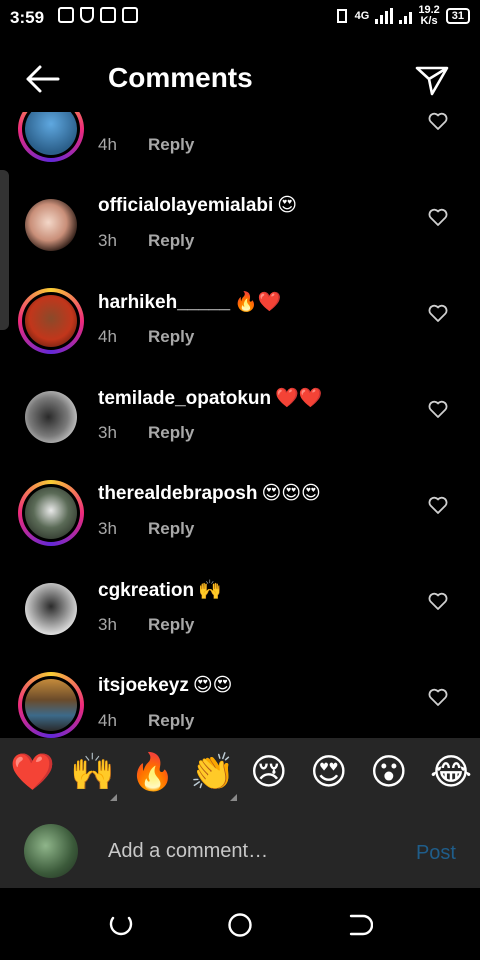  I want to click on network-type: 4G, so click(362, 16).